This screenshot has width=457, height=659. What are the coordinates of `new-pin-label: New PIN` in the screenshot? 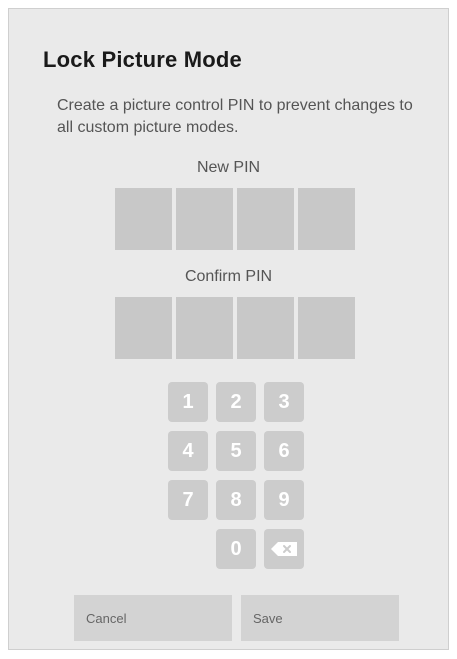 It's located at (228, 167).